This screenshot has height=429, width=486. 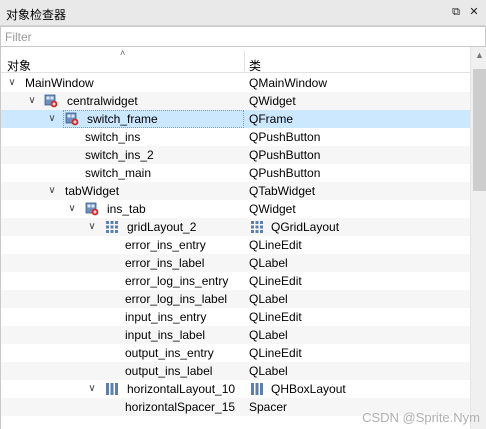 I want to click on tree-row: error_ins_entry QLineEdit, so click(x=235, y=245).